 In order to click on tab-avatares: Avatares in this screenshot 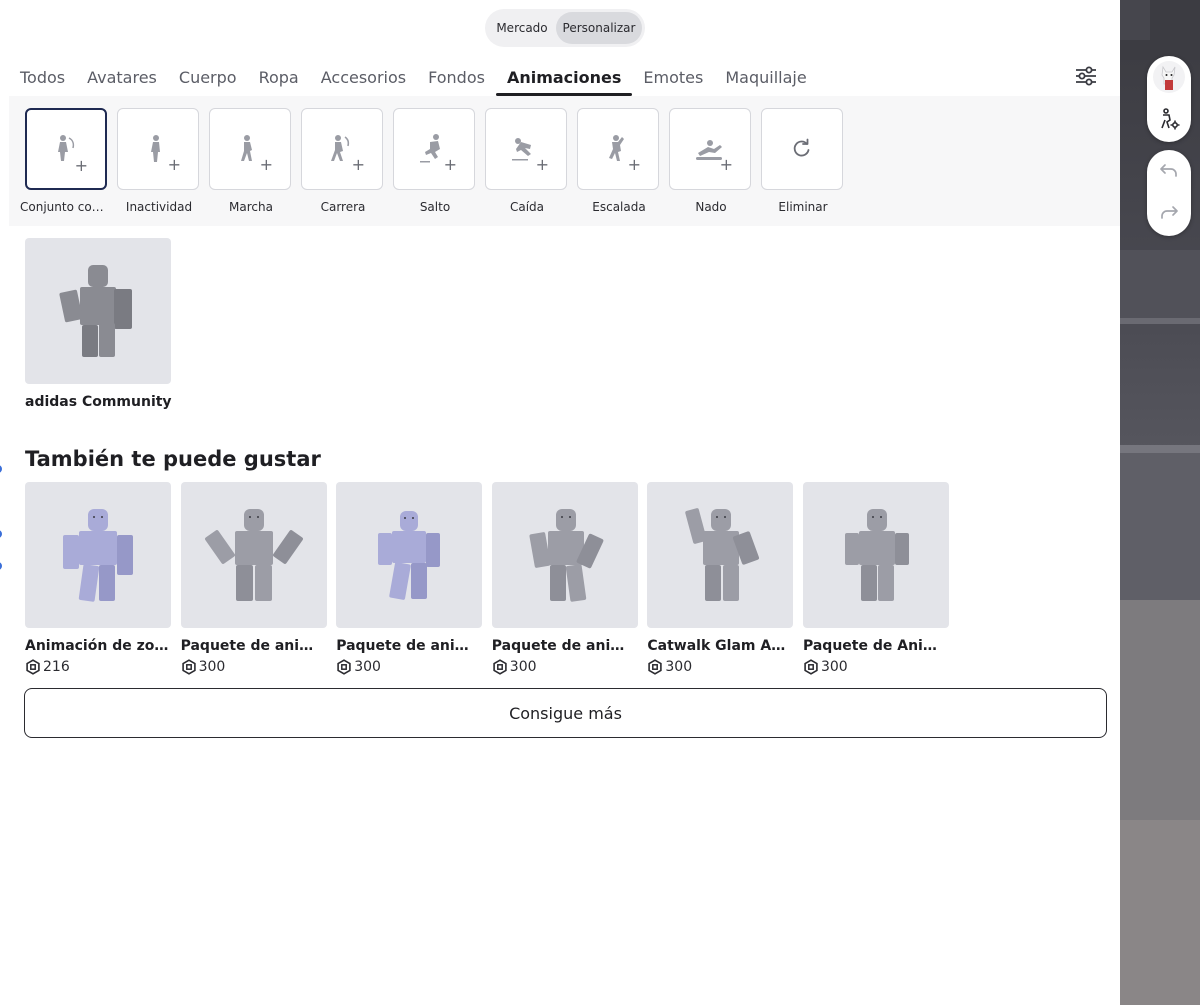, I will do `click(122, 77)`.